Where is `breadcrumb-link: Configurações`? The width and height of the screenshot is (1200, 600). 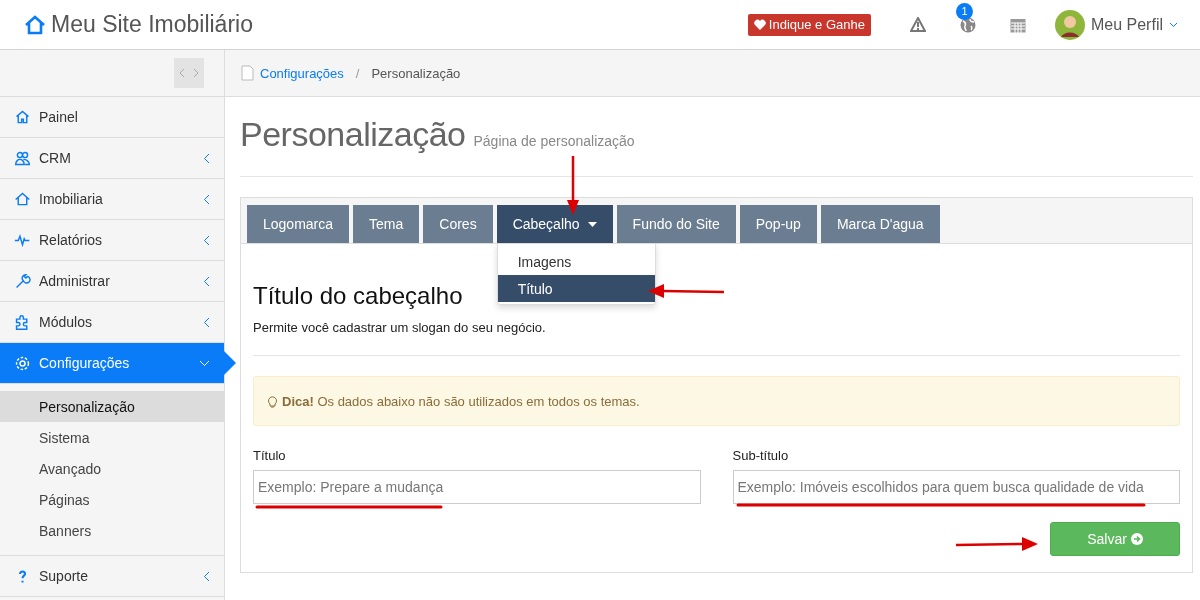 breadcrumb-link: Configurações is located at coordinates (302, 73).